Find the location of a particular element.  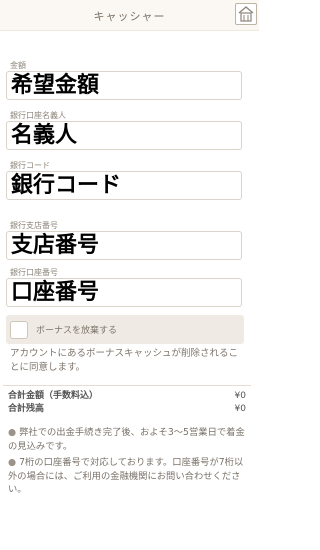

note-text: 弊社での出金手続き完了後、およそ3～5営業日で着金の見込みです。 is located at coordinates (126, 439).